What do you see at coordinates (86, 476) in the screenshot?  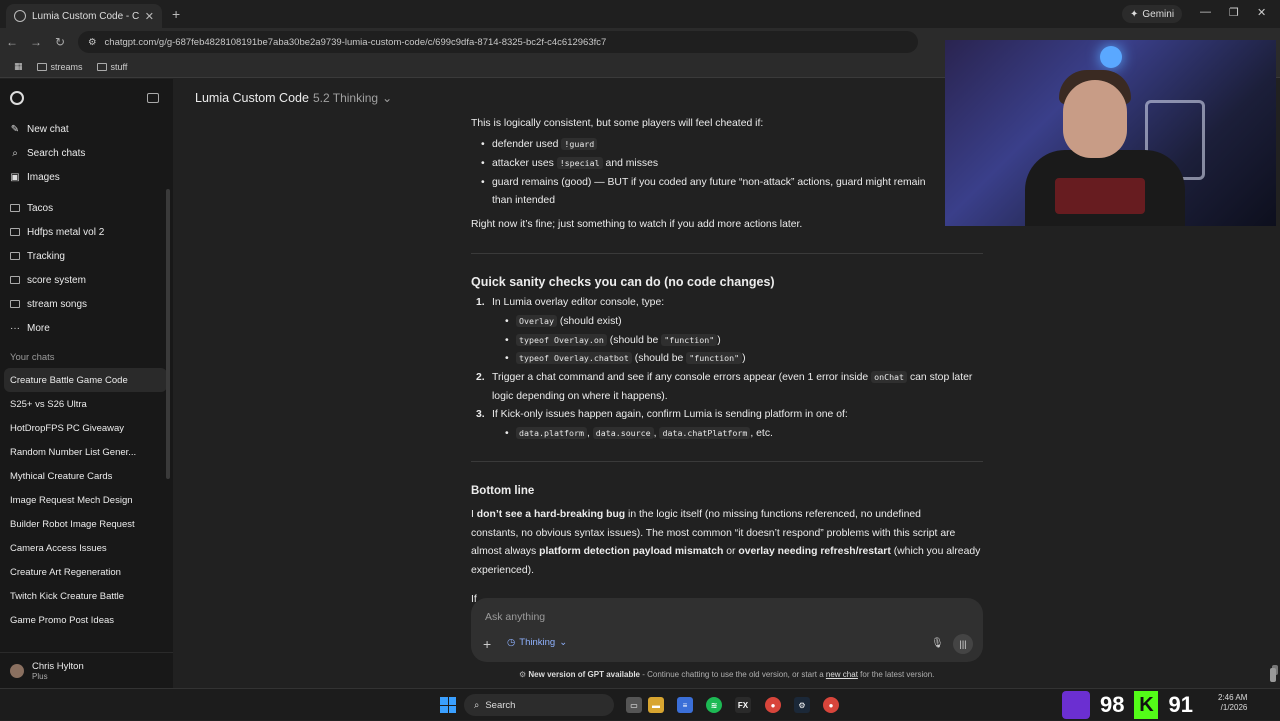 I see `chat-item: Mythical Creature Cards` at bounding box center [86, 476].